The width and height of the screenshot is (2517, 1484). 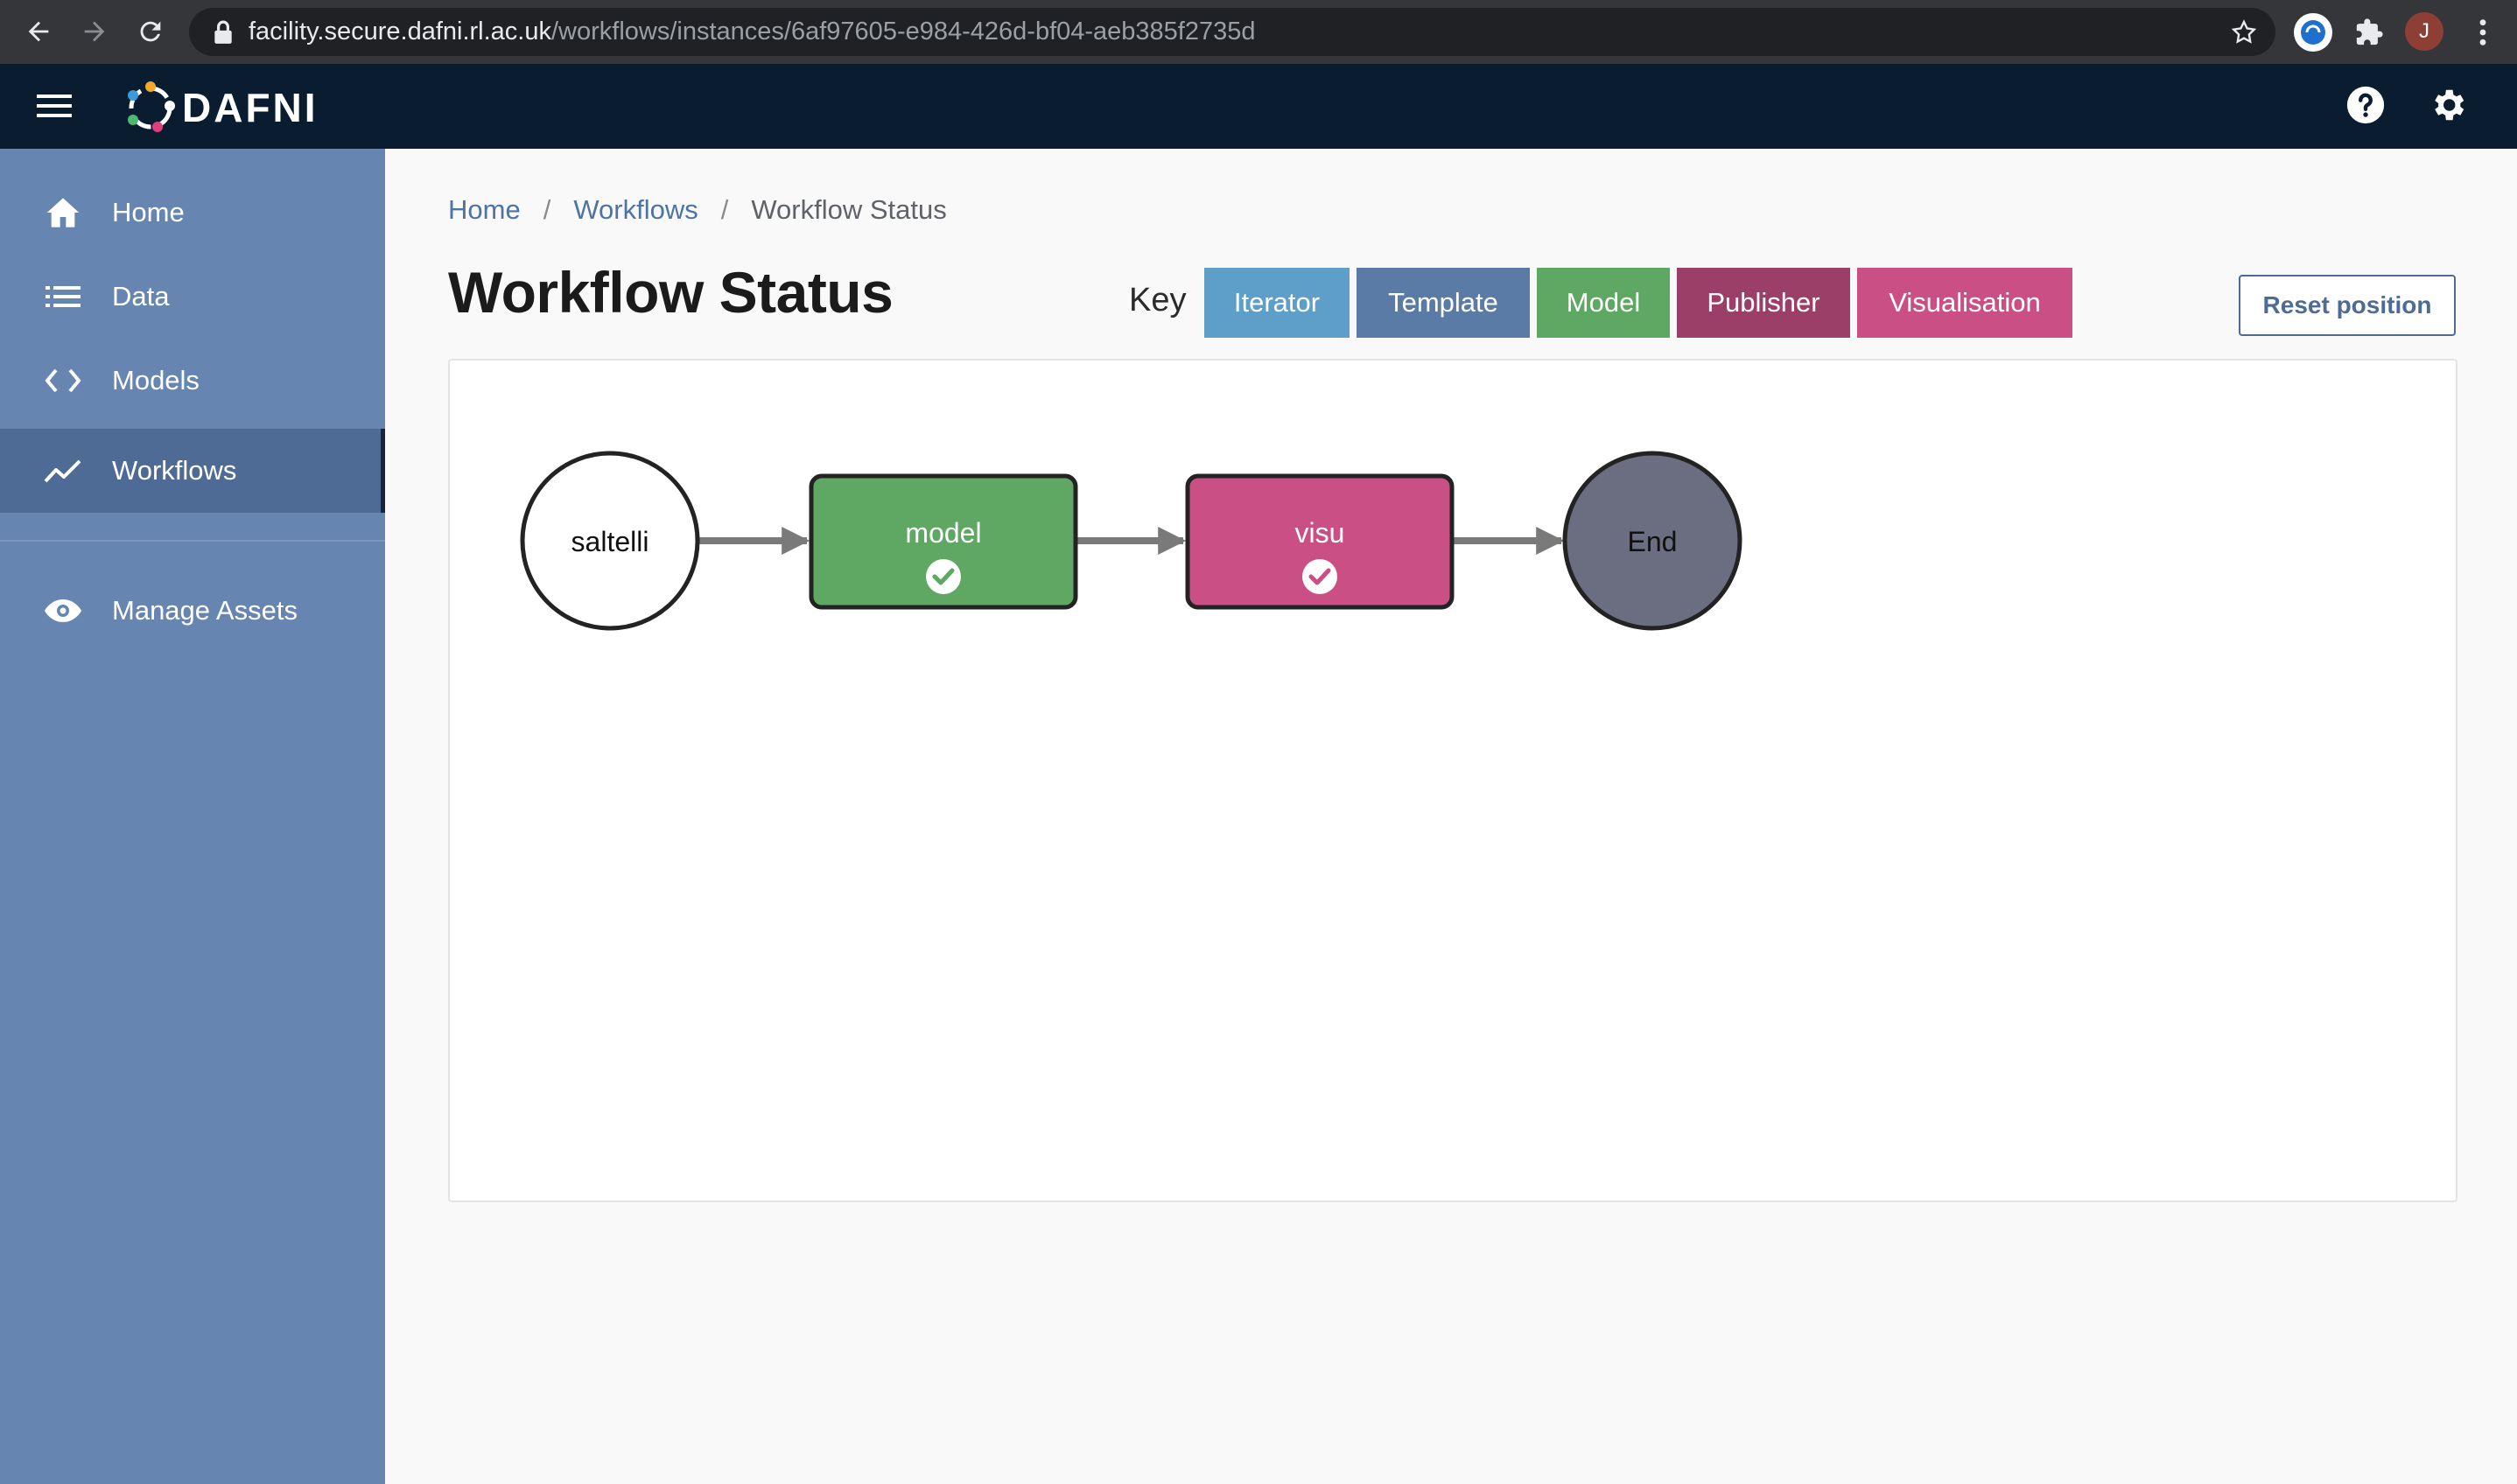 What do you see at coordinates (205, 610) in the screenshot?
I see `sidebar-item-label: Manage Assets` at bounding box center [205, 610].